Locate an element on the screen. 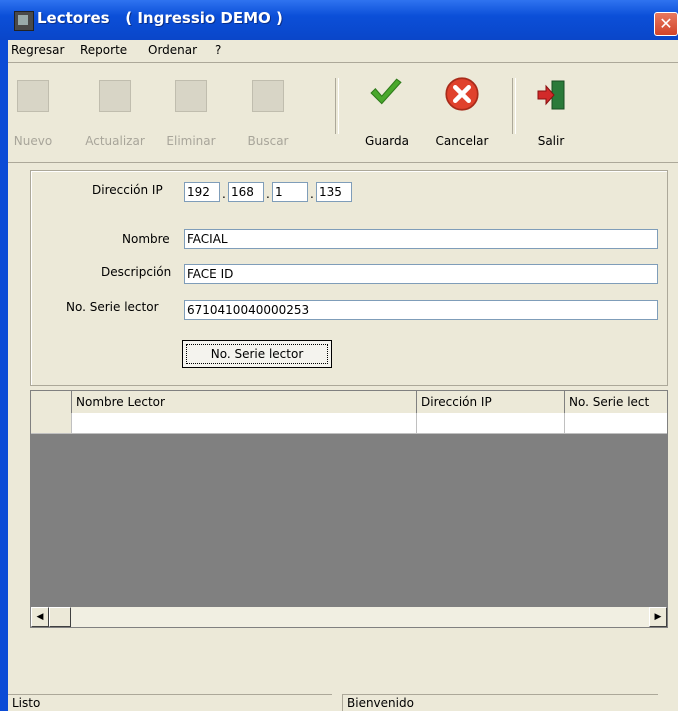 Image resolution: width=678 pixels, height=711 pixels. actualizar-label: Actualizar is located at coordinates (115, 141).